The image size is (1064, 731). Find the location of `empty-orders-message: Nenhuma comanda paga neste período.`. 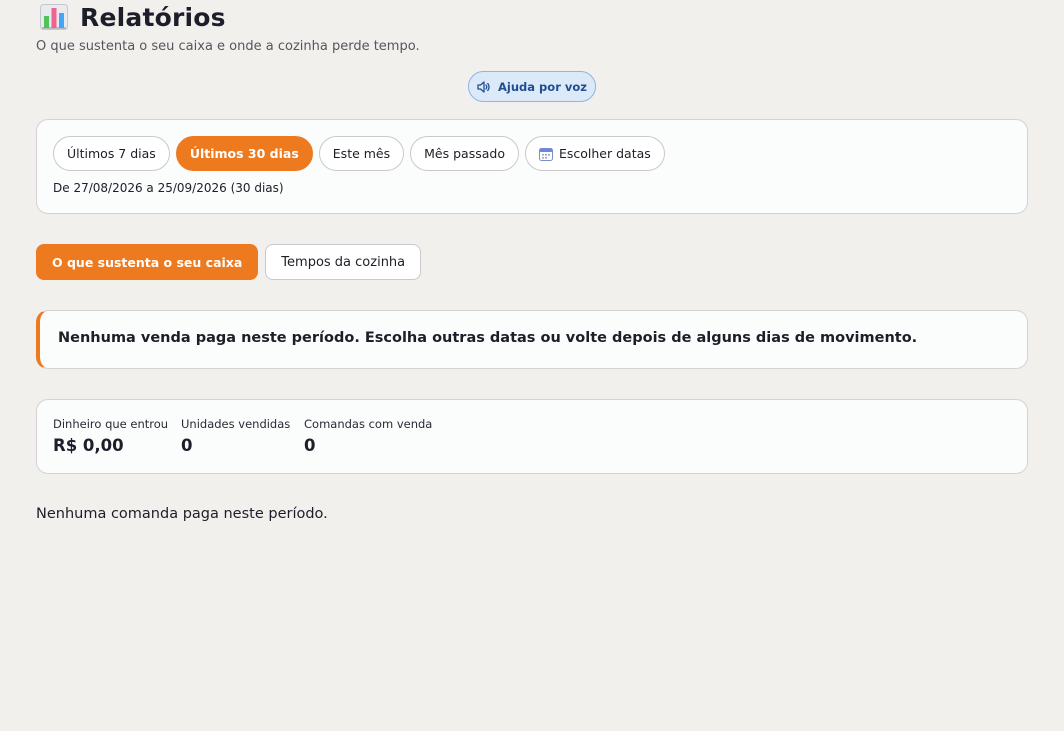

empty-orders-message: Nenhuma comanda paga neste período. is located at coordinates (182, 514).